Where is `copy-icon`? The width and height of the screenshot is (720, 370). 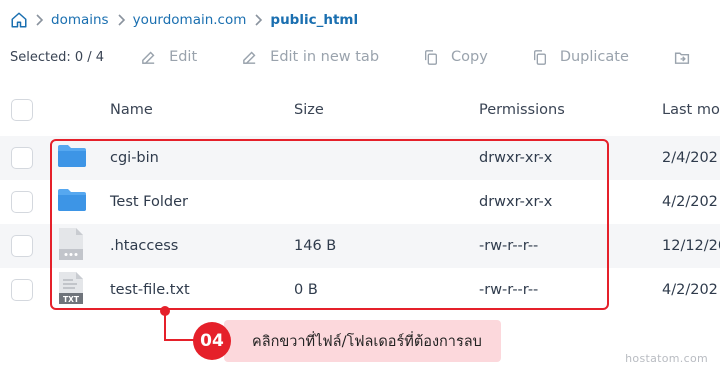 copy-icon is located at coordinates (431, 57).